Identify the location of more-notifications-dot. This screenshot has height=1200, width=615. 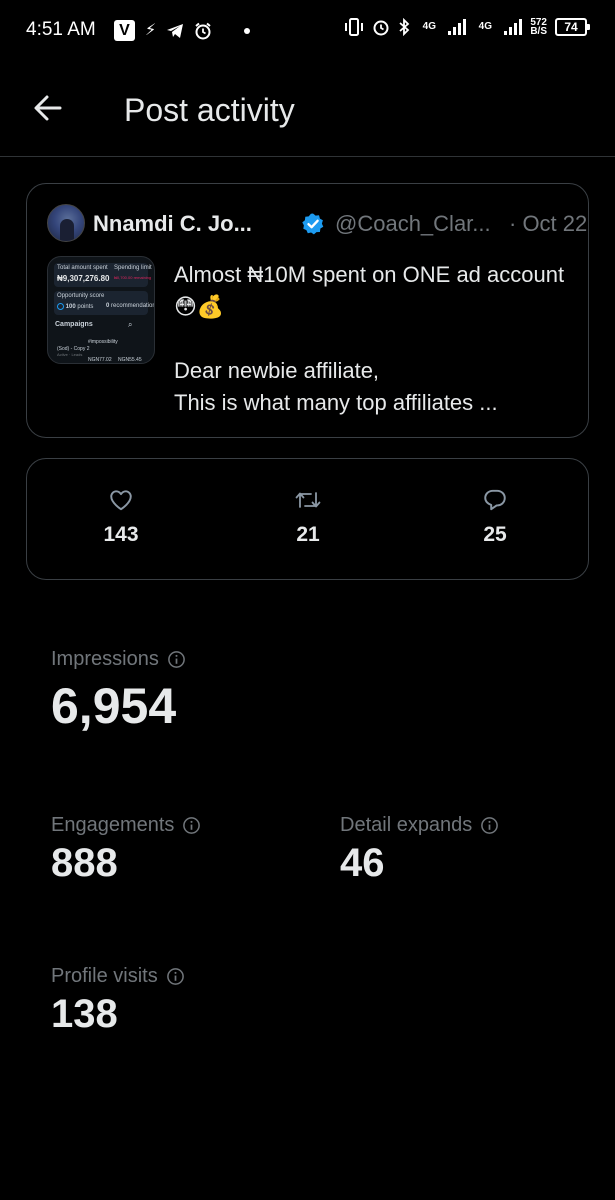
(247, 30).